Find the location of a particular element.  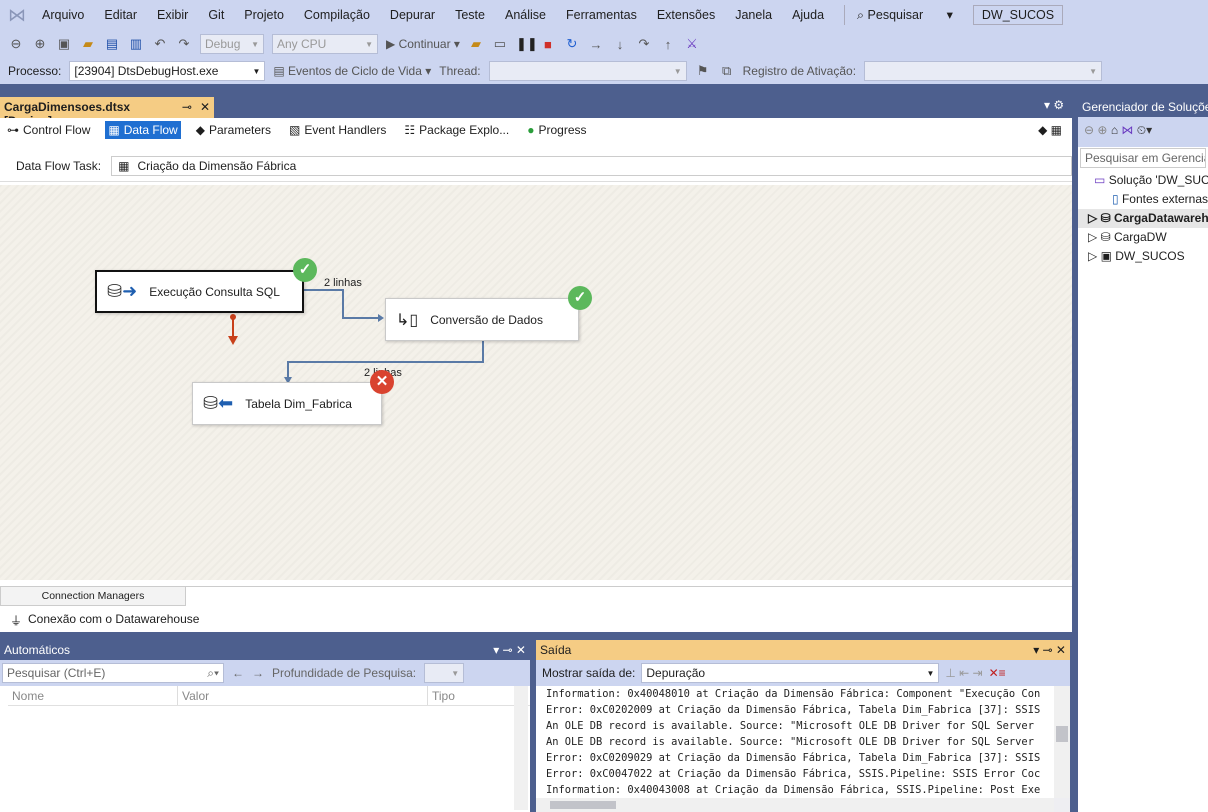

convert-icon: ↳▯ is located at coordinates (407, 320).